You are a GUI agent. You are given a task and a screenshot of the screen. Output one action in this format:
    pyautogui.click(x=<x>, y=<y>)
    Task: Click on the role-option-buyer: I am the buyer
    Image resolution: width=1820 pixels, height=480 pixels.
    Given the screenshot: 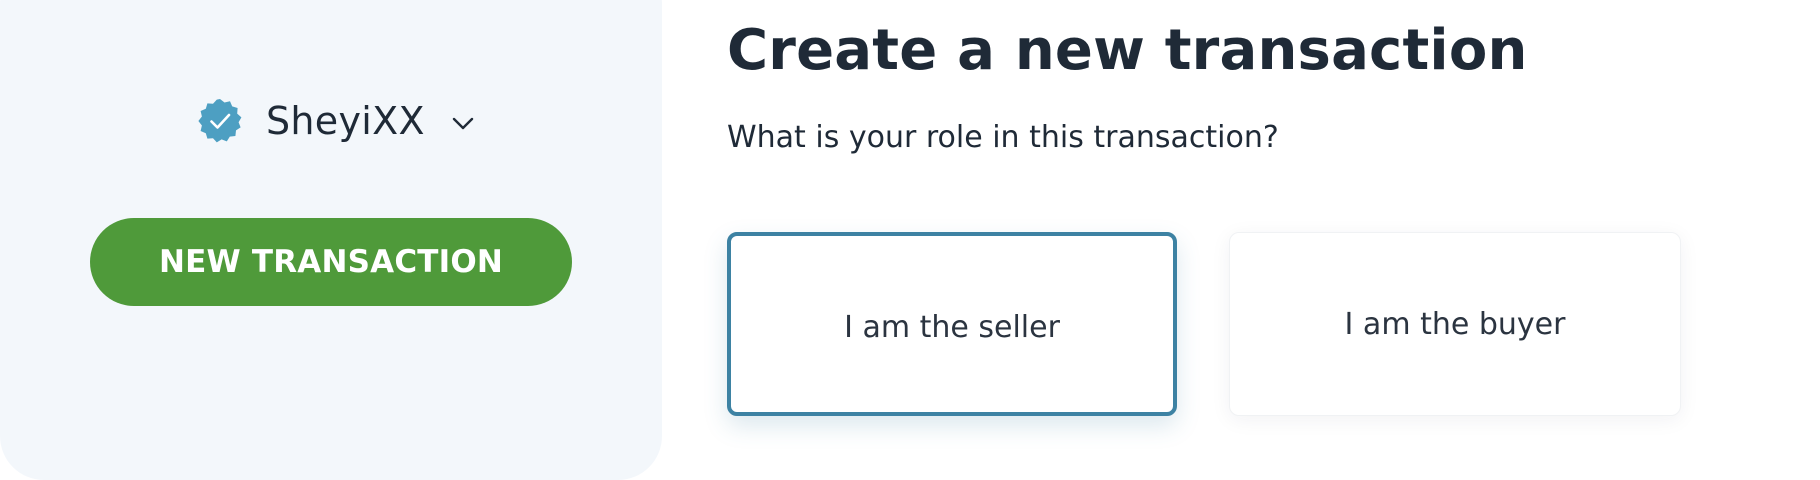 What is the action you would take?
    pyautogui.click(x=1455, y=324)
    